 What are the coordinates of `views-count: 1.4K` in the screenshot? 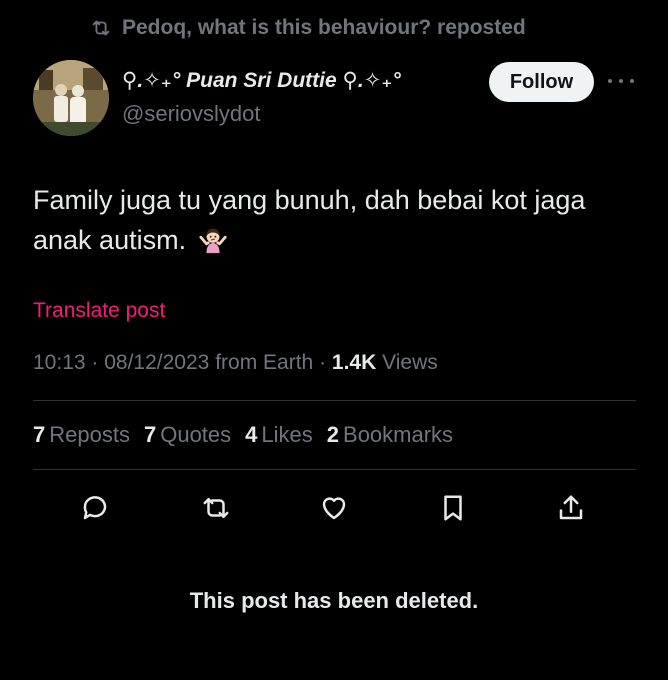 It's located at (354, 362).